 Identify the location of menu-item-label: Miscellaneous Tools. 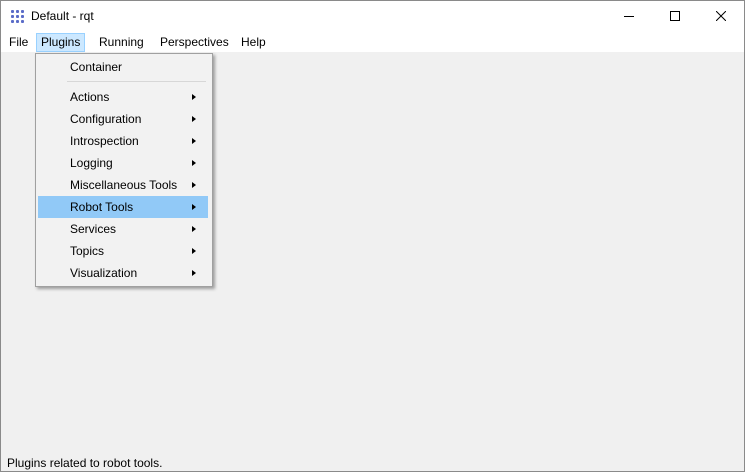
(124, 185).